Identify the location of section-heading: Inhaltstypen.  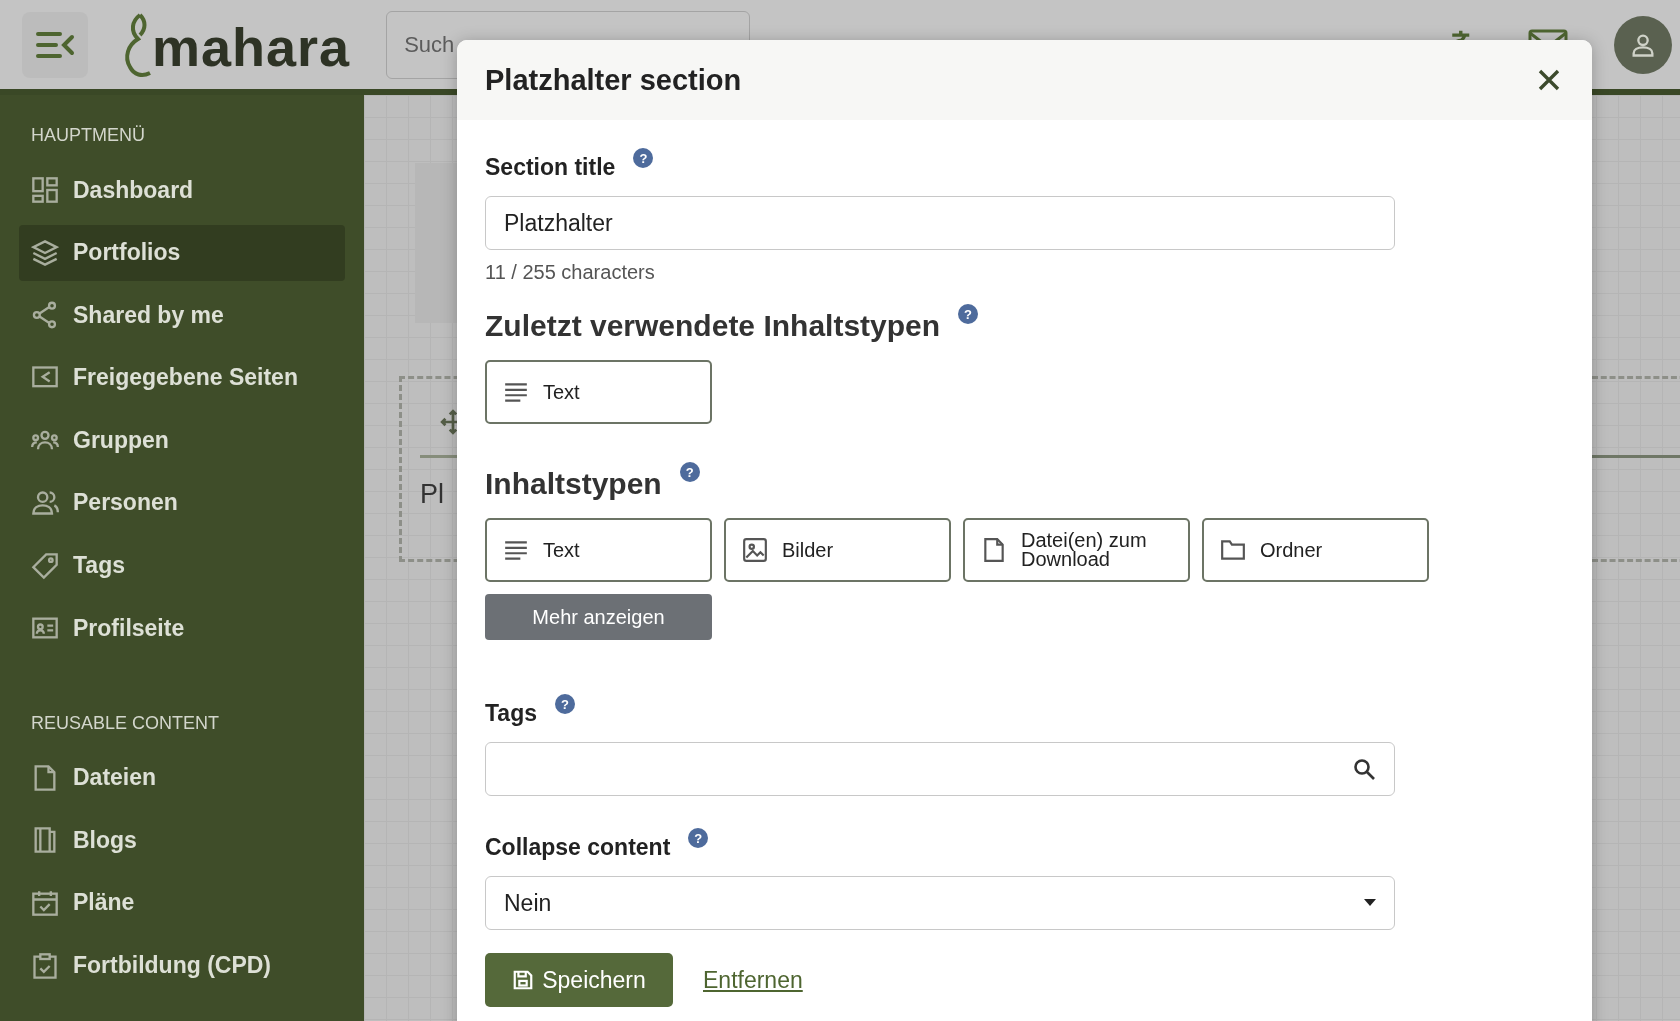
(573, 484).